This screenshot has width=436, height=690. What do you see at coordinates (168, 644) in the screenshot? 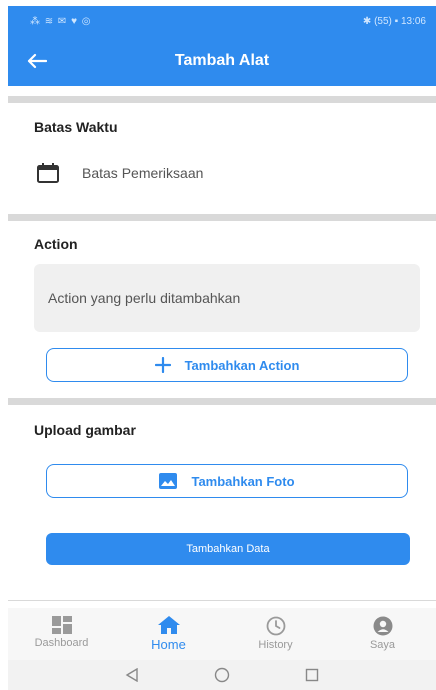
I see `nav-label-home: Home` at bounding box center [168, 644].